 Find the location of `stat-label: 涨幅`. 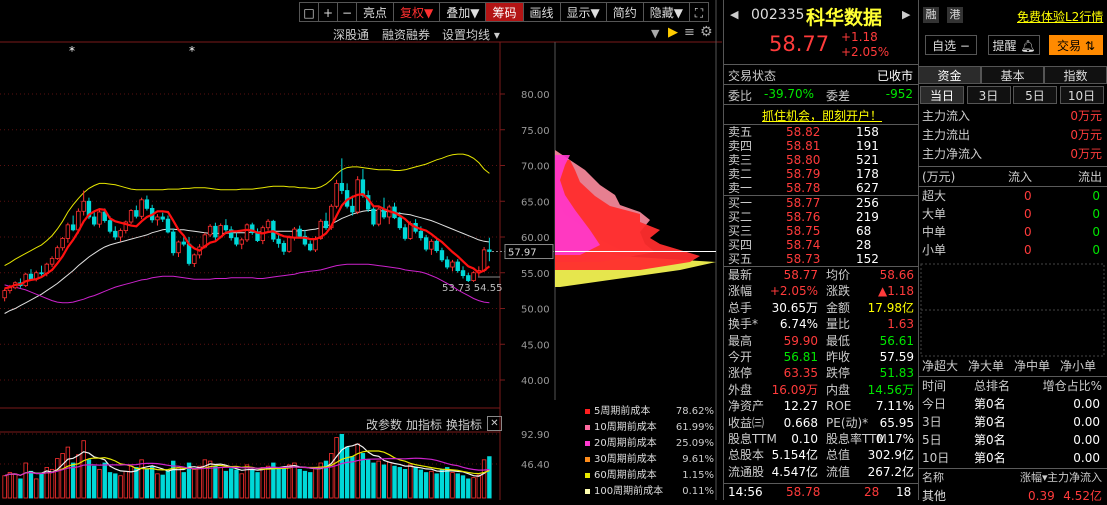

stat-label: 涨幅 is located at coordinates (740, 291).